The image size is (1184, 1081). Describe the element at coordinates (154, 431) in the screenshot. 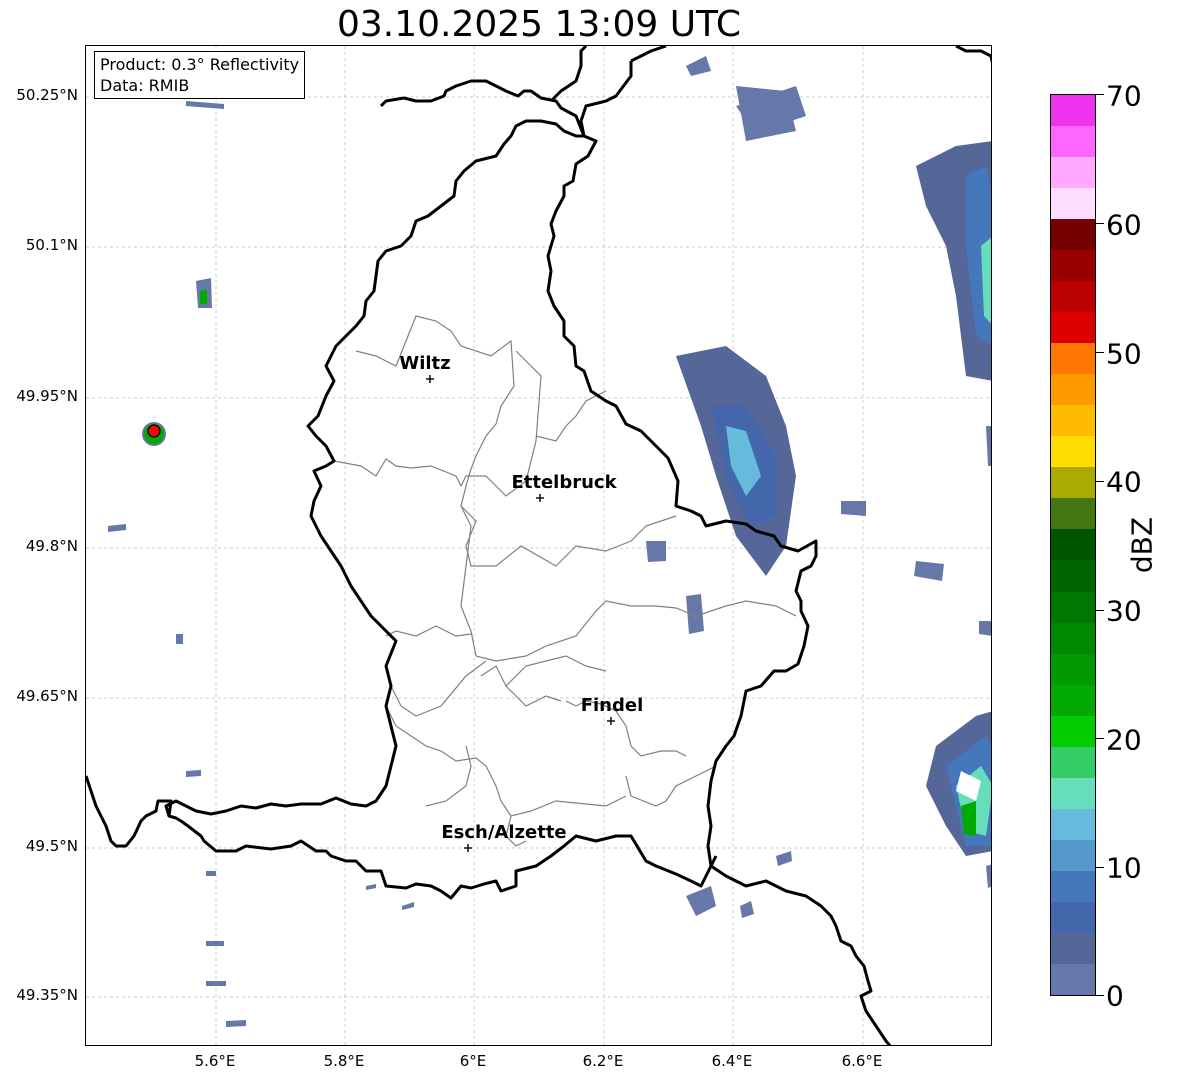

I see `radar-site-marker` at that location.